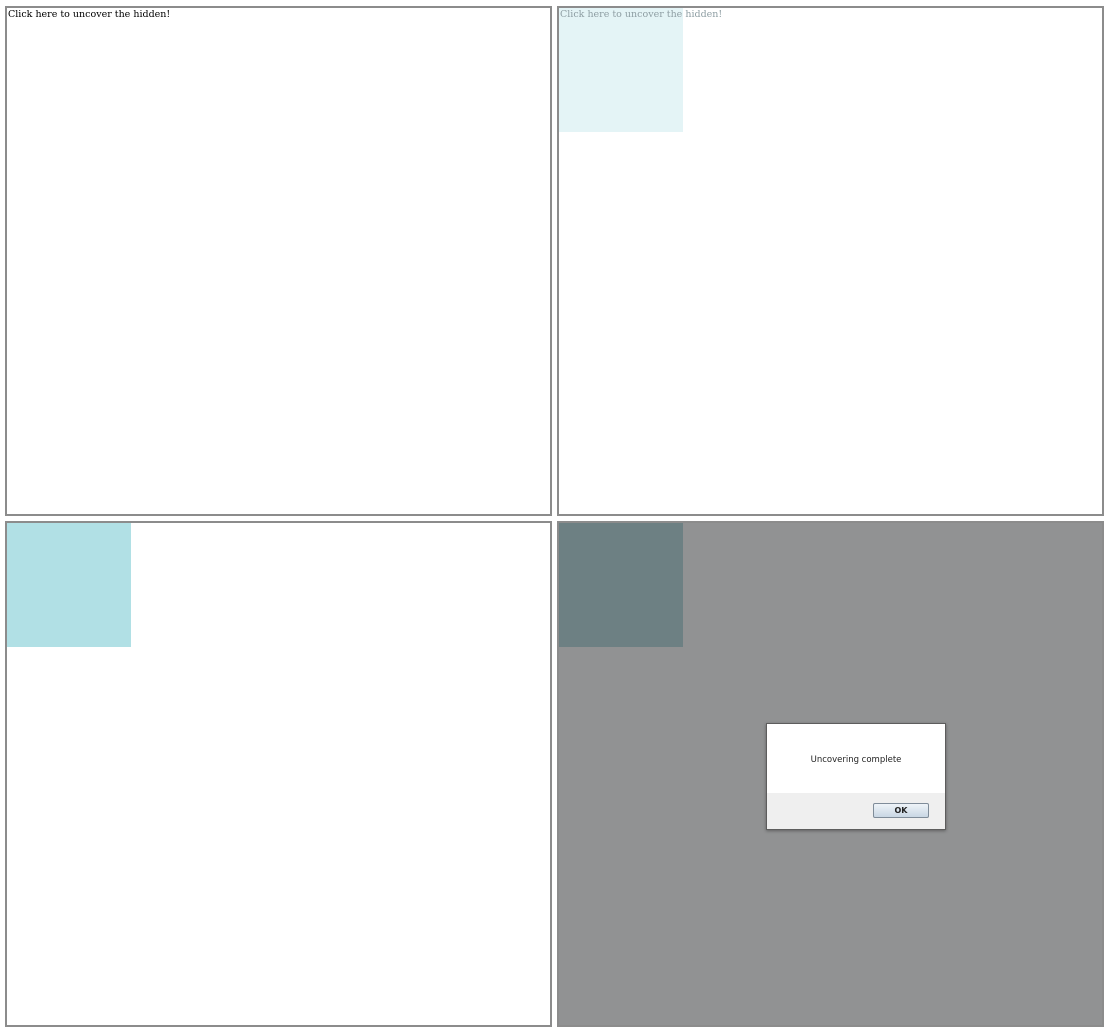 This screenshot has height=1027, width=1107. I want to click on alert-dialog: Uncovering complete OK, so click(856, 776).